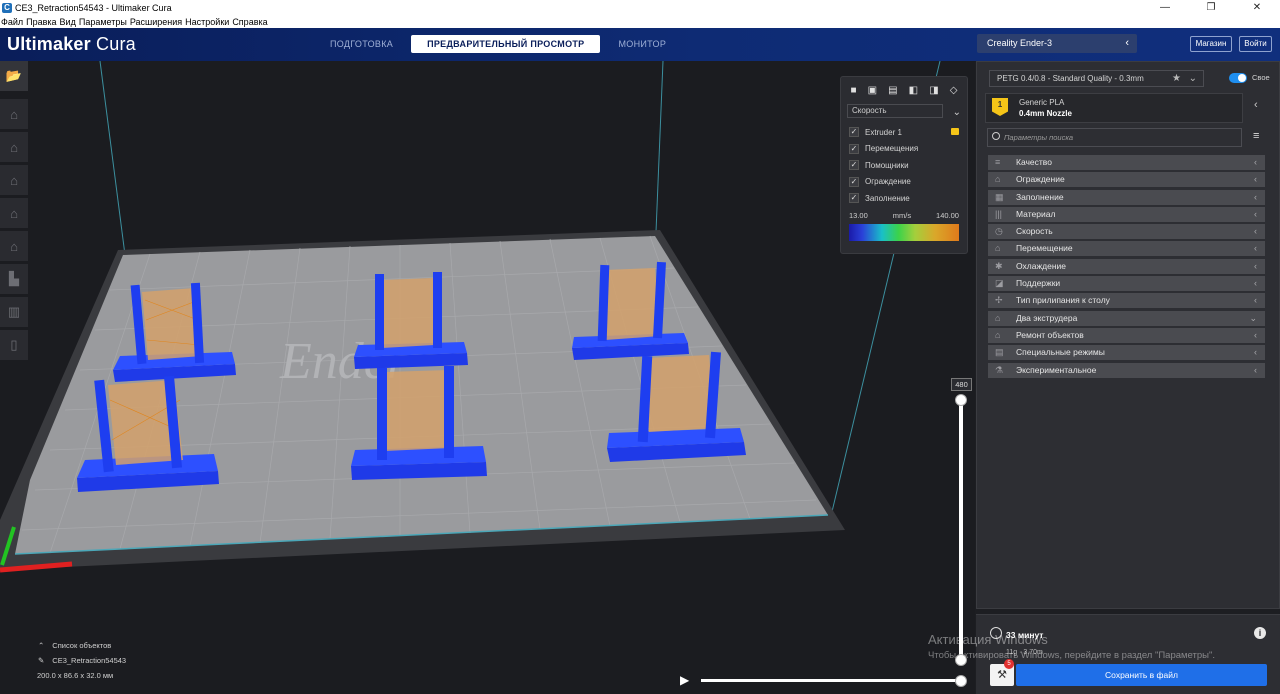 The image size is (1280, 694). What do you see at coordinates (1211, 44) in the screenshot?
I see `marketplace-button: Магазин` at bounding box center [1211, 44].